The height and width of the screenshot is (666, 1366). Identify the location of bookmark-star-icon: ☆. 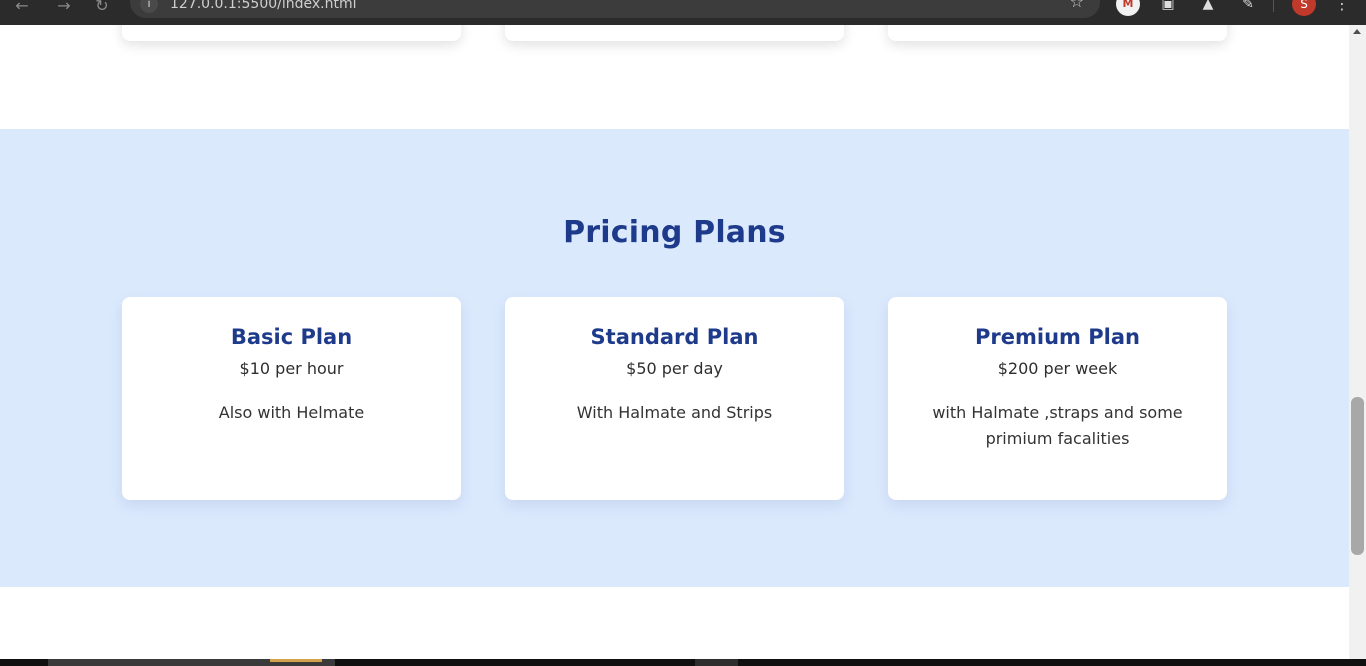
(1077, 5).